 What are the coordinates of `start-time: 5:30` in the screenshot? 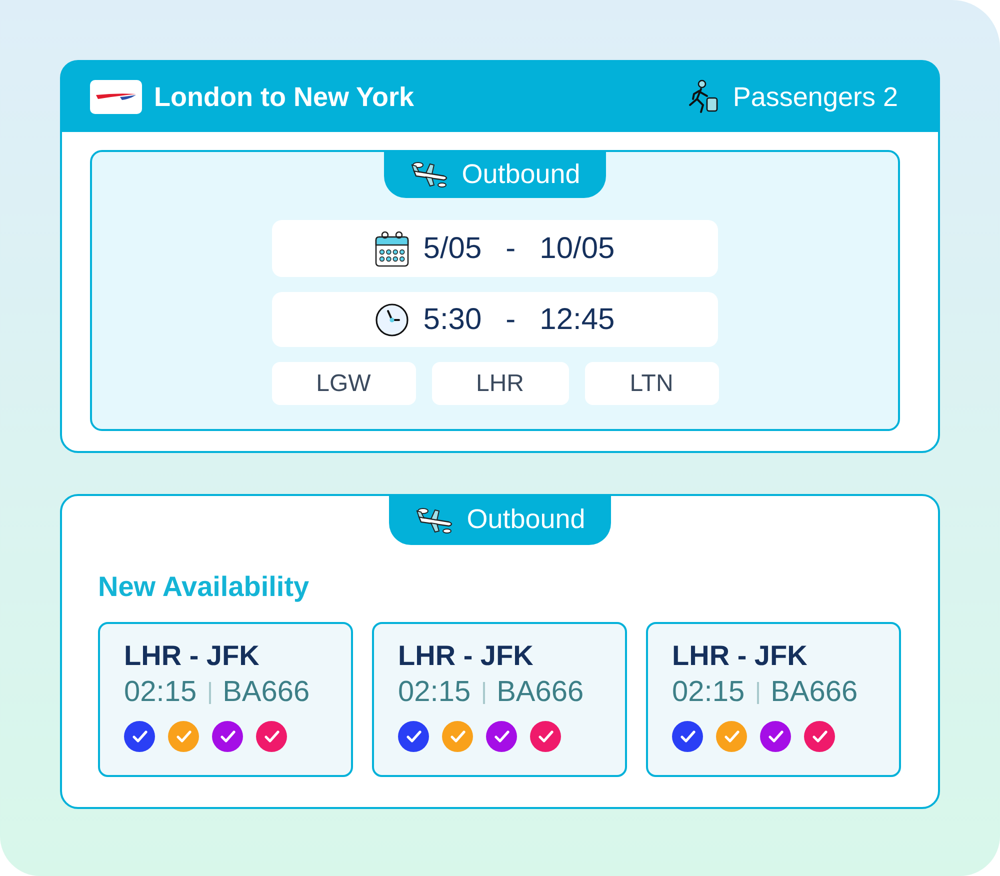 It's located at (452, 319).